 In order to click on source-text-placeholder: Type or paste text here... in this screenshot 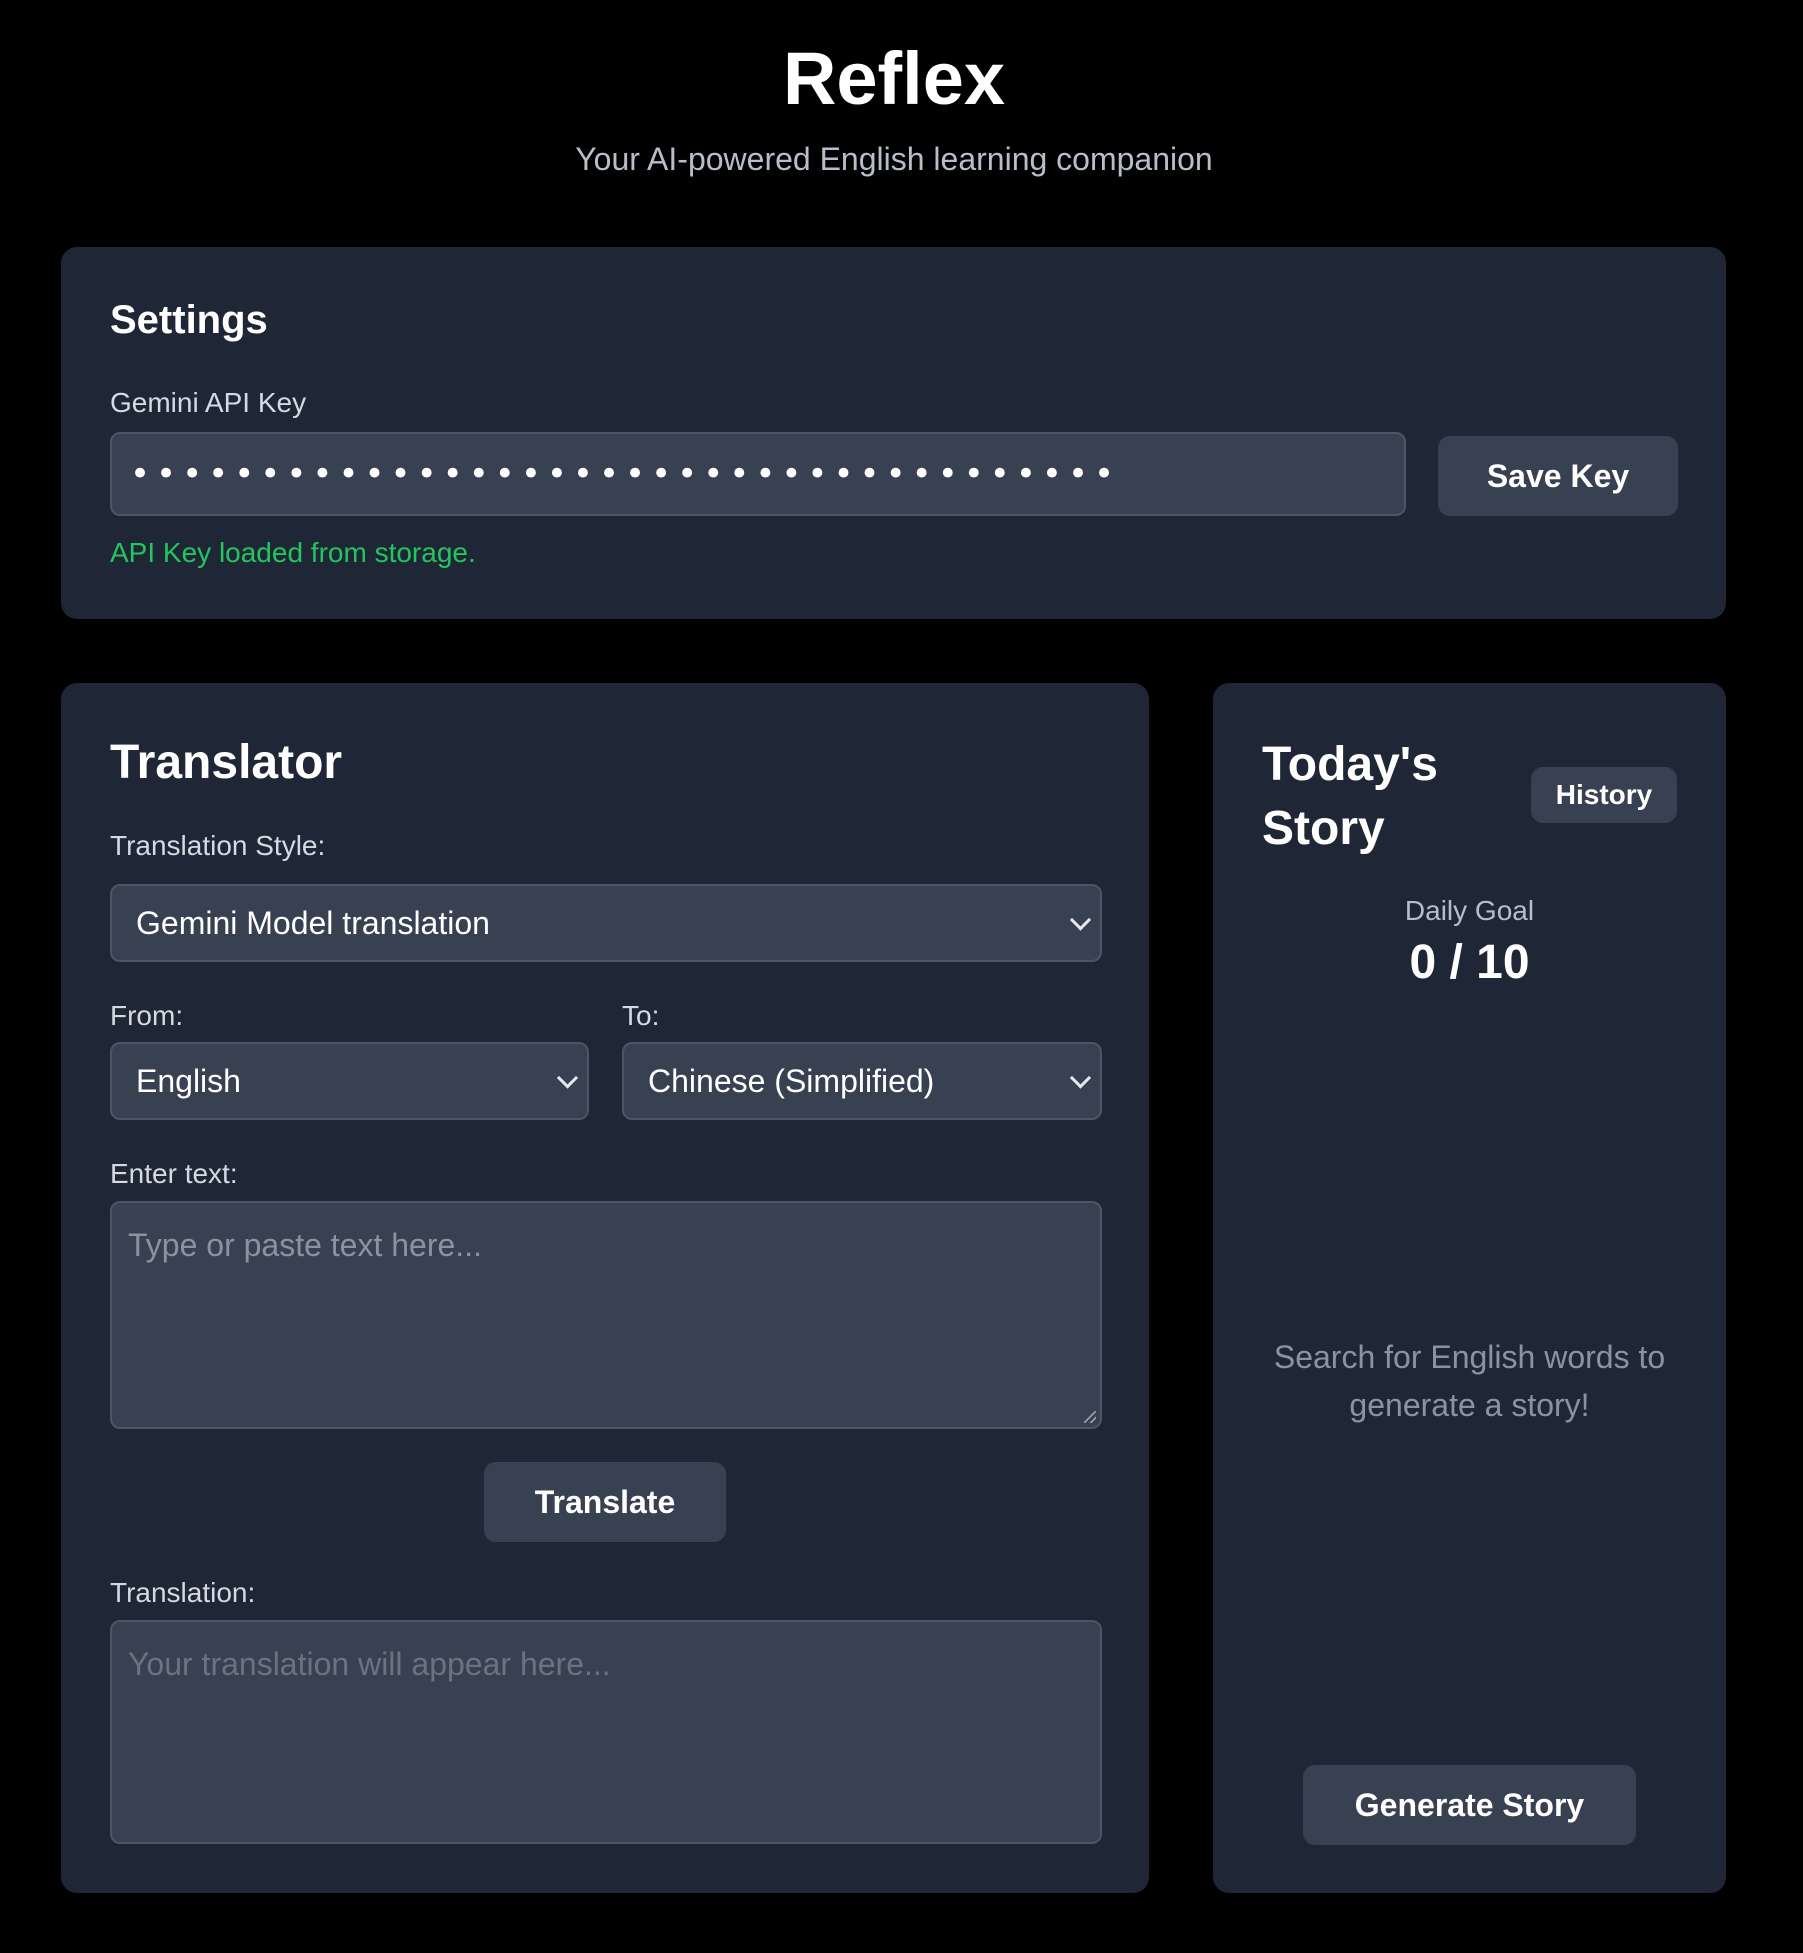, I will do `click(305, 1245)`.